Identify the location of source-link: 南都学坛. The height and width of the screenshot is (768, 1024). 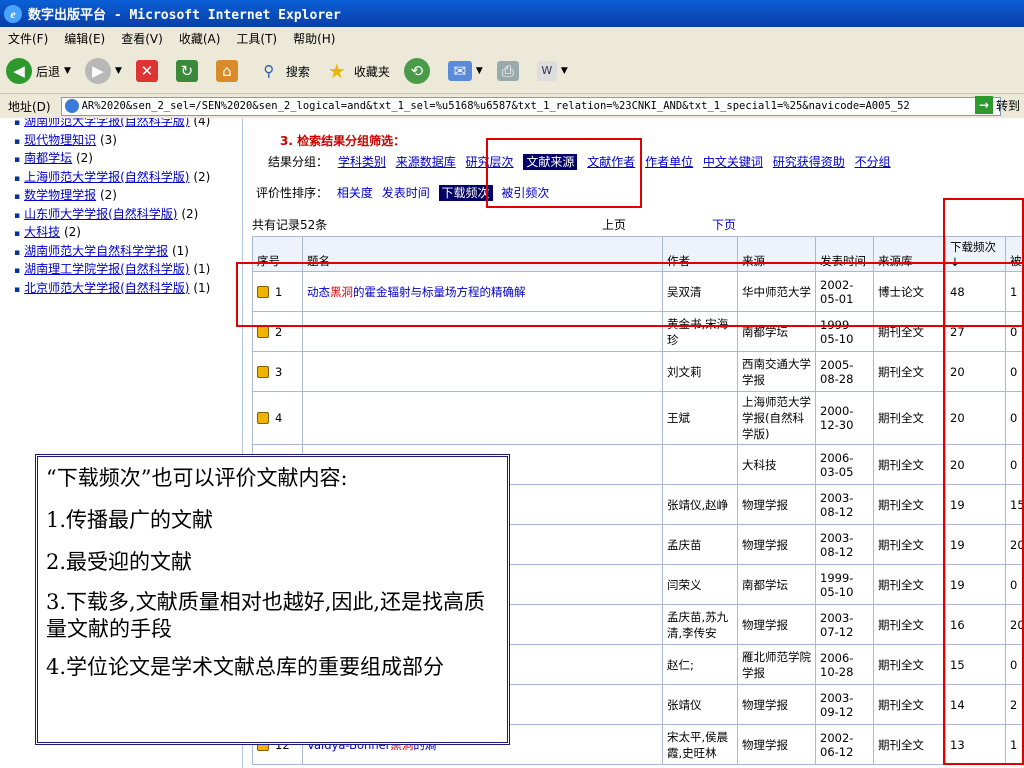
(48, 158).